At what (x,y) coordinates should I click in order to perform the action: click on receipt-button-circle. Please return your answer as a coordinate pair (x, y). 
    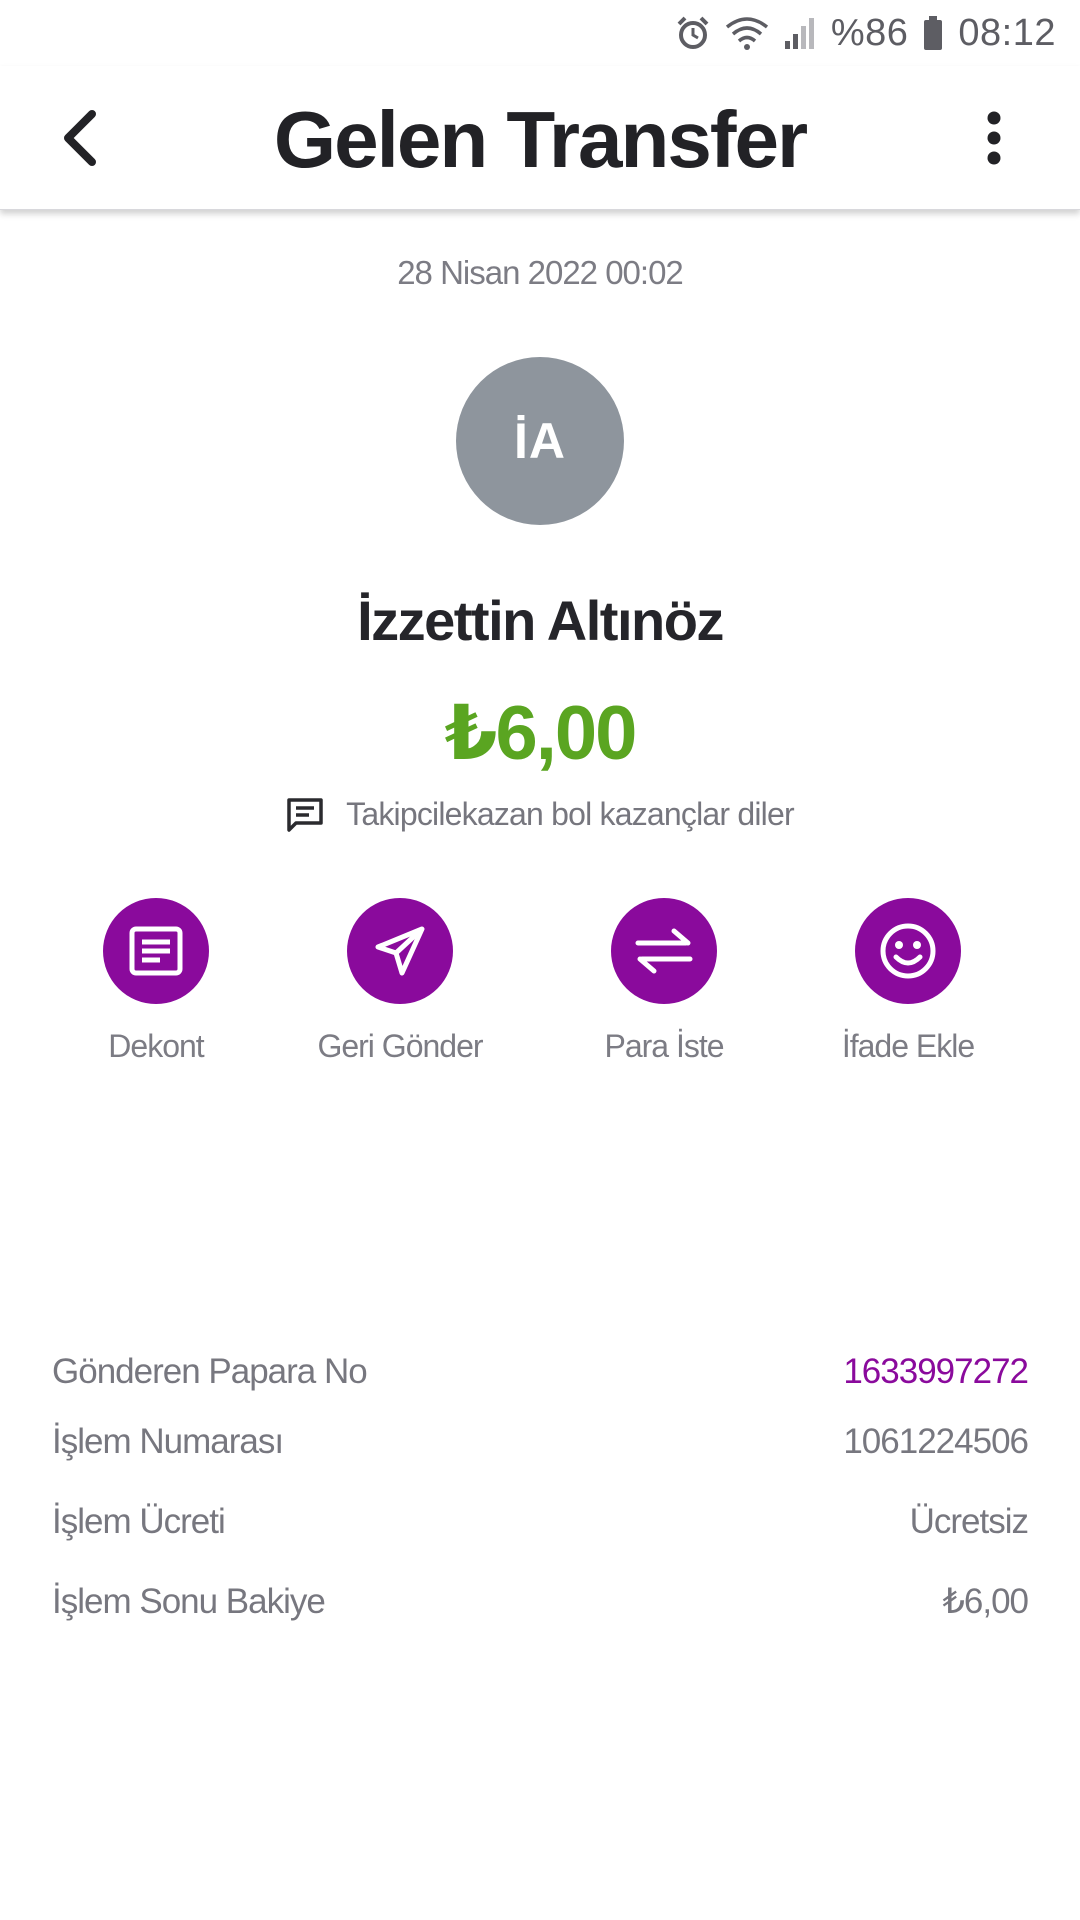
    Looking at the image, I should click on (156, 951).